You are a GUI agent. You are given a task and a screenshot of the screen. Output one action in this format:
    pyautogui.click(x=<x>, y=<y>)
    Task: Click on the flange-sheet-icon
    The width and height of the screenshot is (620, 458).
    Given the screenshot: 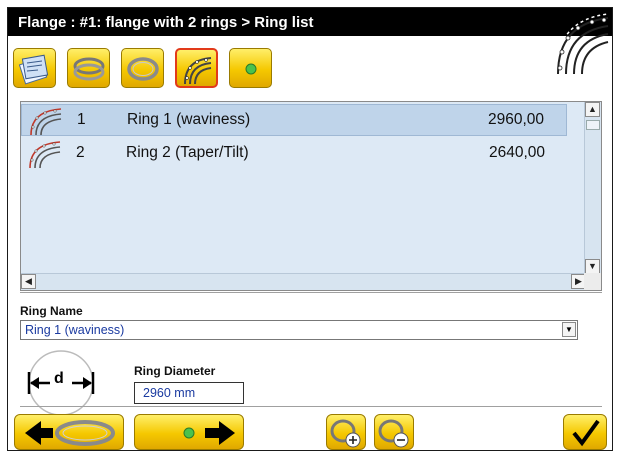 What is the action you would take?
    pyautogui.click(x=33, y=69)
    